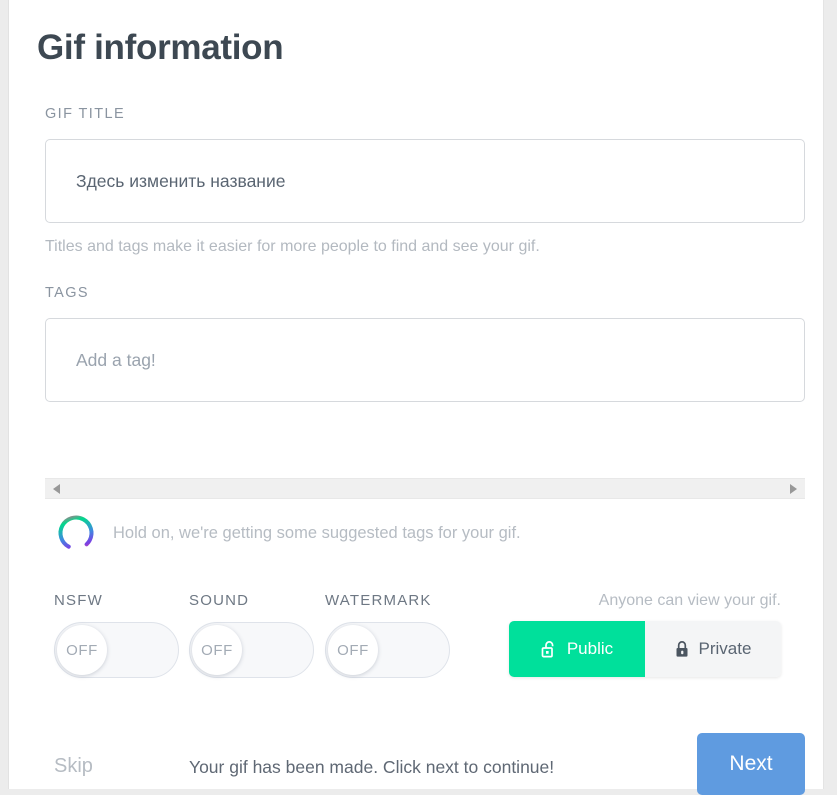 The width and height of the screenshot is (837, 795). Describe the element at coordinates (76, 533) in the screenshot. I see `loading-spinner-icon` at that location.